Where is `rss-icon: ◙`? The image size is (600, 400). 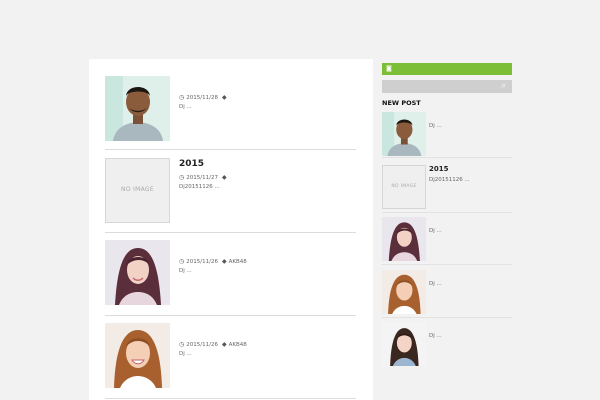 rss-icon: ◙ is located at coordinates (389, 68).